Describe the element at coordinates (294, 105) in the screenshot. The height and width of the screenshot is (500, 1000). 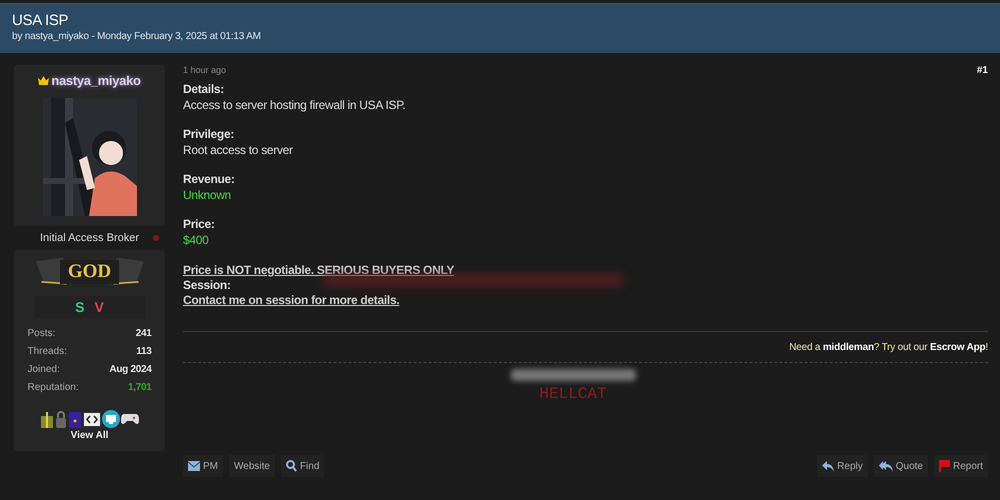
I see `field-value: Access to server hosting firewall in USA ISP.` at that location.